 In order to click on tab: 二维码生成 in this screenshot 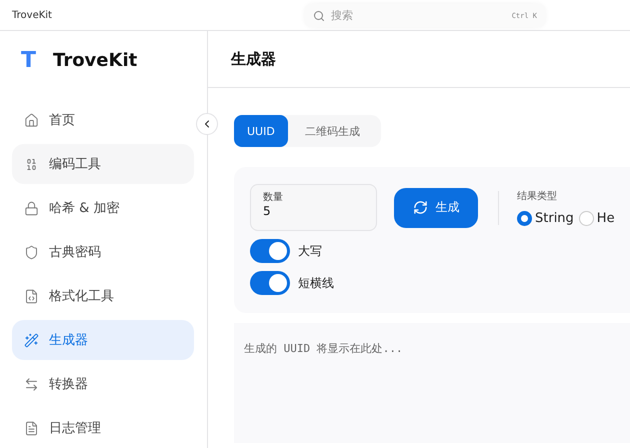, I will do `click(332, 131)`.